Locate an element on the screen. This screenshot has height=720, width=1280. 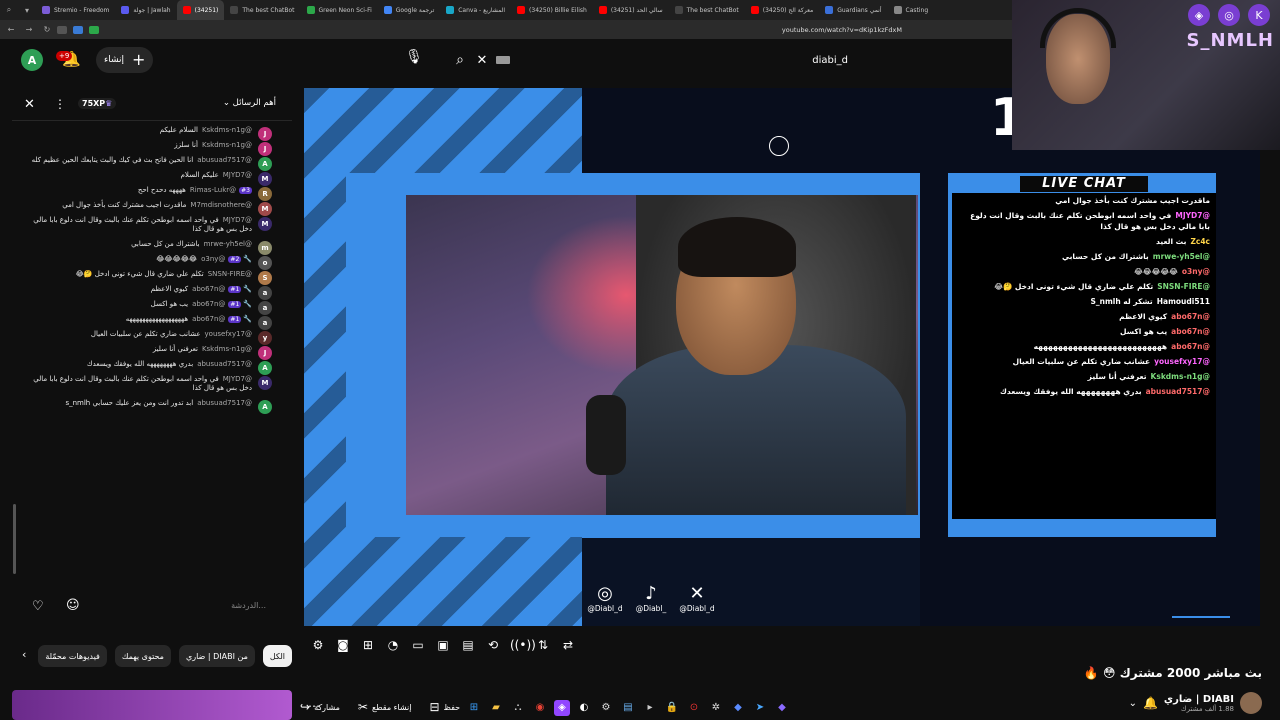
forward-icon: → is located at coordinates (29, 29).